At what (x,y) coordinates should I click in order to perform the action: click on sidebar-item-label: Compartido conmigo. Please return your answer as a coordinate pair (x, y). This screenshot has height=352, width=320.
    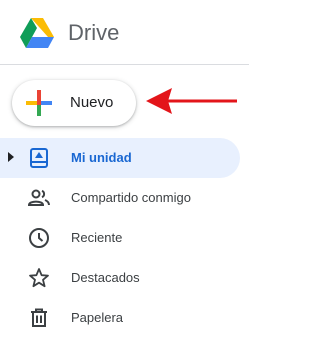
    Looking at the image, I should click on (131, 197).